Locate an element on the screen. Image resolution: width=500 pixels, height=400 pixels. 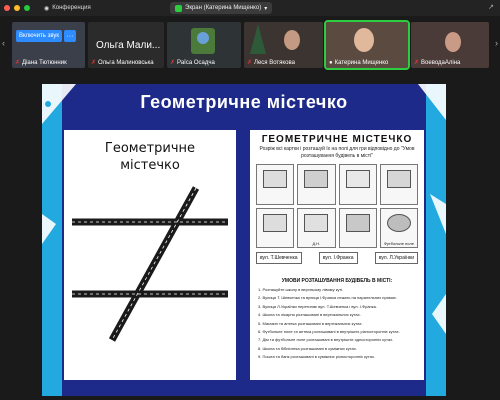
screen-share-label: Экран (Катерина Мищенко) is located at coordinates (223, 8).